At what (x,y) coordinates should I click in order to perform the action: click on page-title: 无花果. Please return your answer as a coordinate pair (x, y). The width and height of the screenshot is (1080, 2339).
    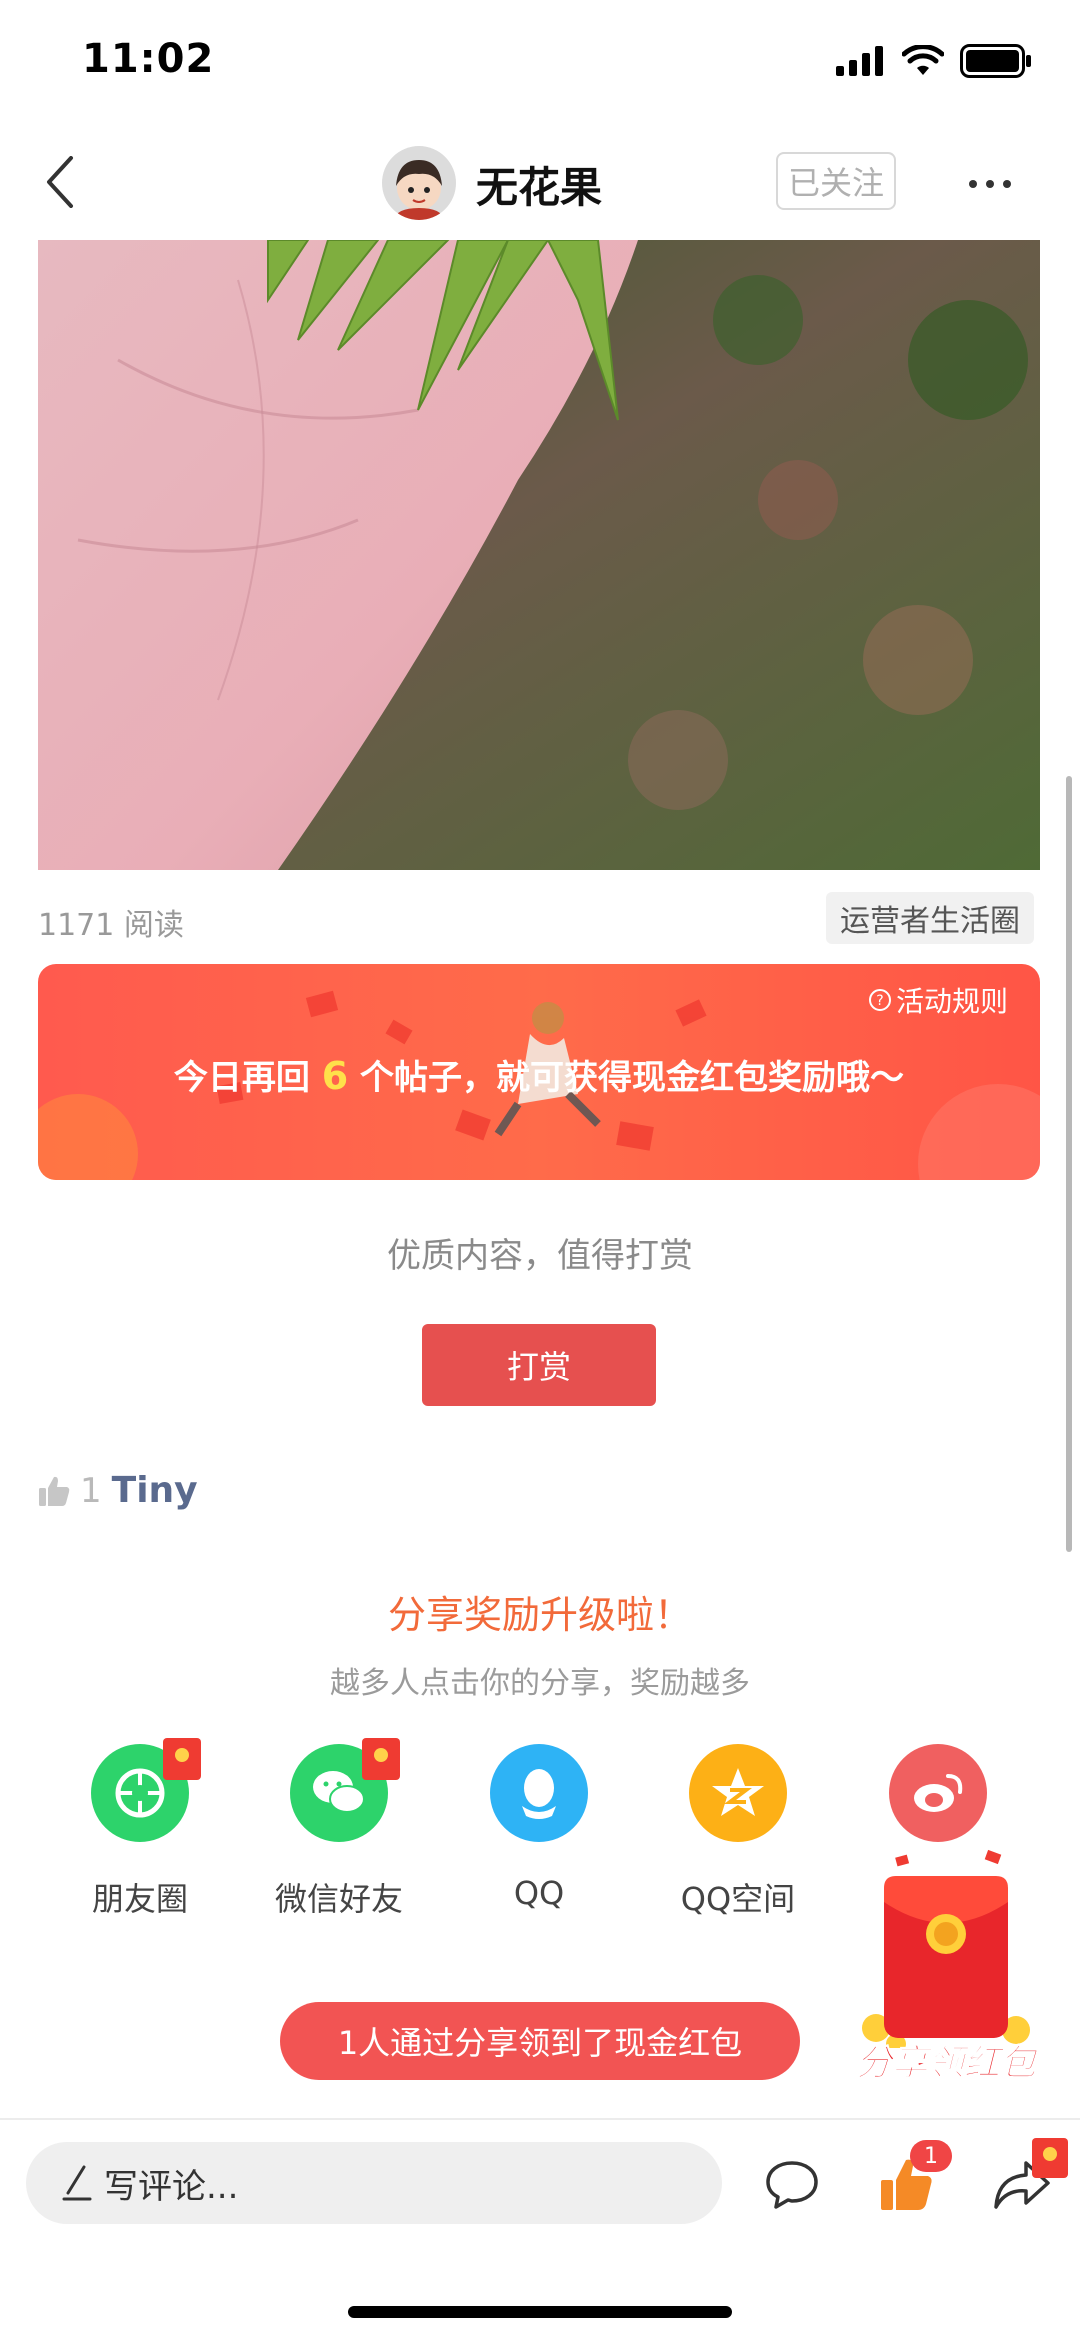
    Looking at the image, I should click on (539, 184).